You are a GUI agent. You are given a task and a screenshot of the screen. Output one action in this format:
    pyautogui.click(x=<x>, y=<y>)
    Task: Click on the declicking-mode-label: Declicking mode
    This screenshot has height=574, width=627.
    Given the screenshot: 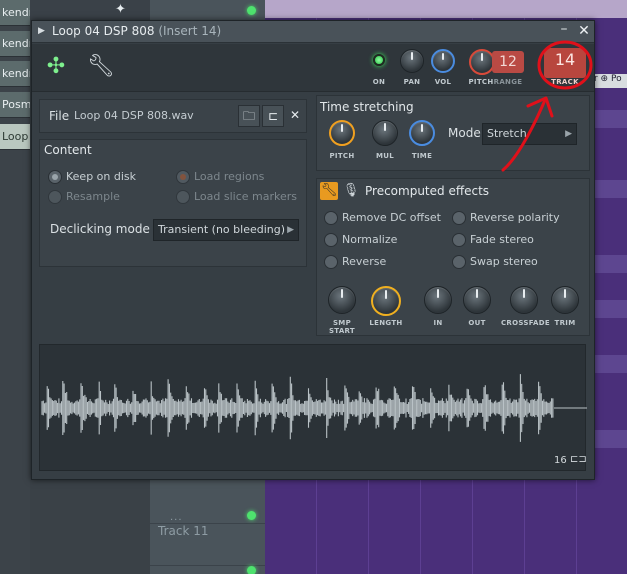 What is the action you would take?
    pyautogui.click(x=100, y=229)
    